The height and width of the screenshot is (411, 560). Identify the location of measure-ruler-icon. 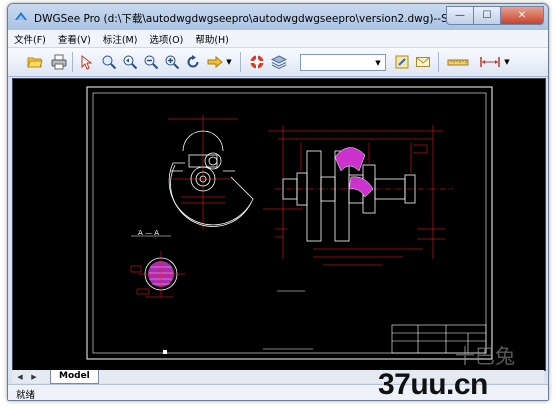
(458, 62).